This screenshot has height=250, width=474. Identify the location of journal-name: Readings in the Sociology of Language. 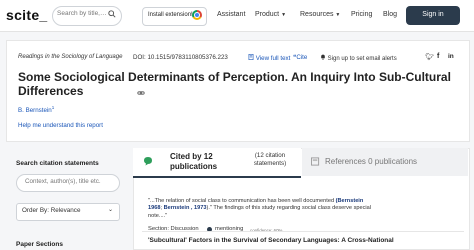
(70, 57).